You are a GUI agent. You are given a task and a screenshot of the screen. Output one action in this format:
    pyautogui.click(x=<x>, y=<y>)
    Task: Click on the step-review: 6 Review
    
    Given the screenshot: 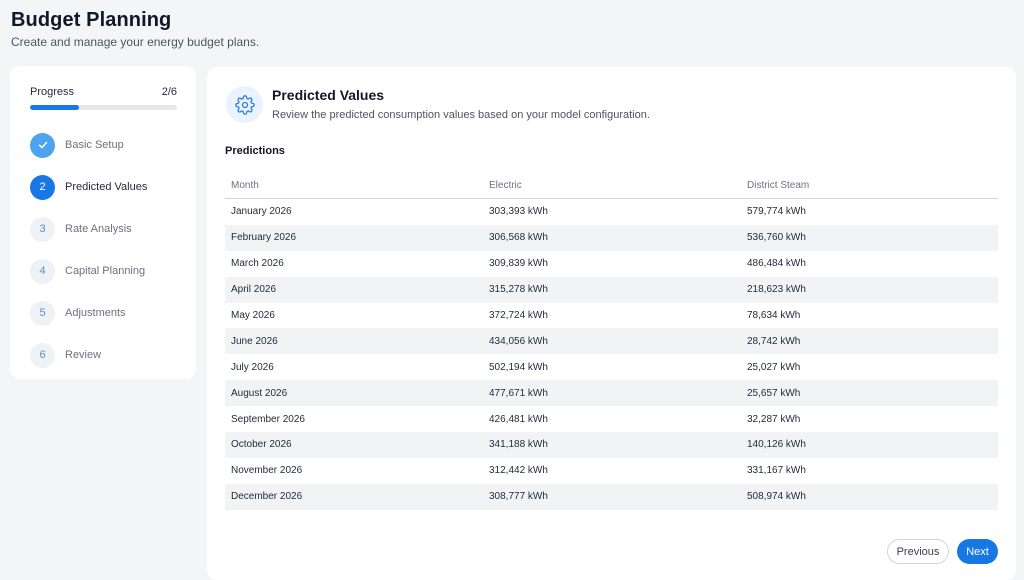 What is the action you would take?
    pyautogui.click(x=88, y=355)
    